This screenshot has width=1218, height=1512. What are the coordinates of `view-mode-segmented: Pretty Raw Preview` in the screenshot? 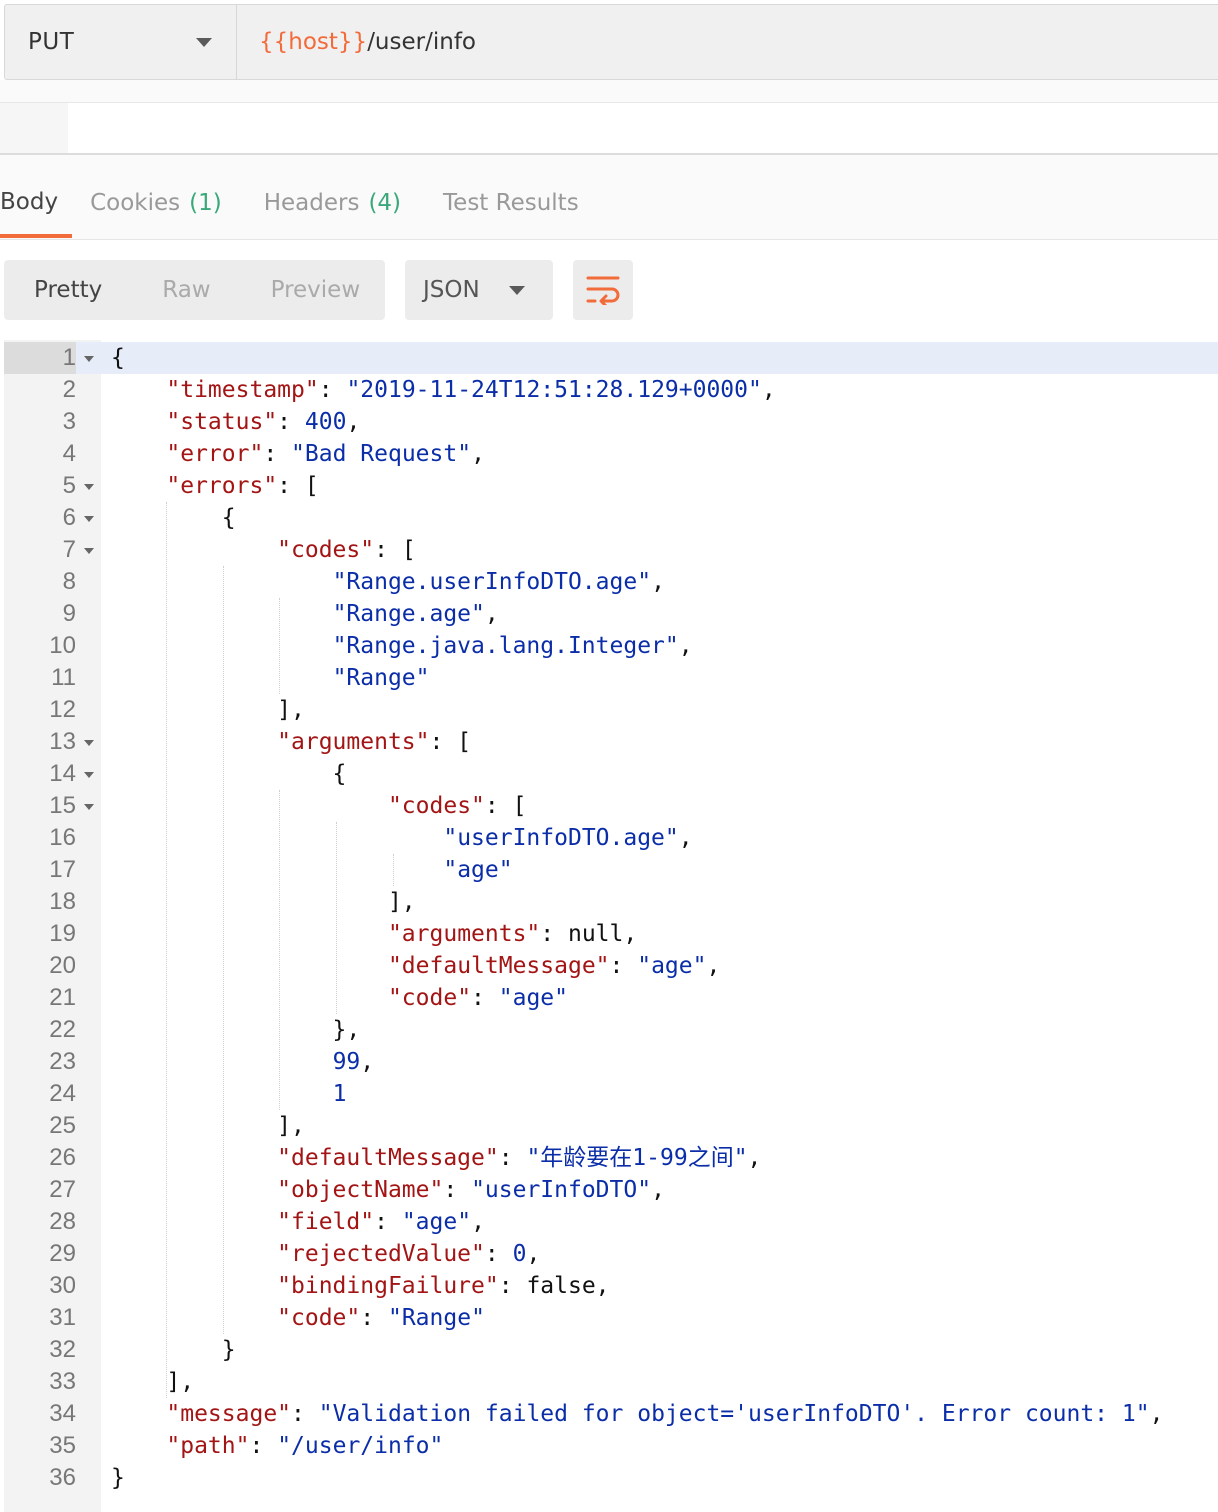 It's located at (194, 290).